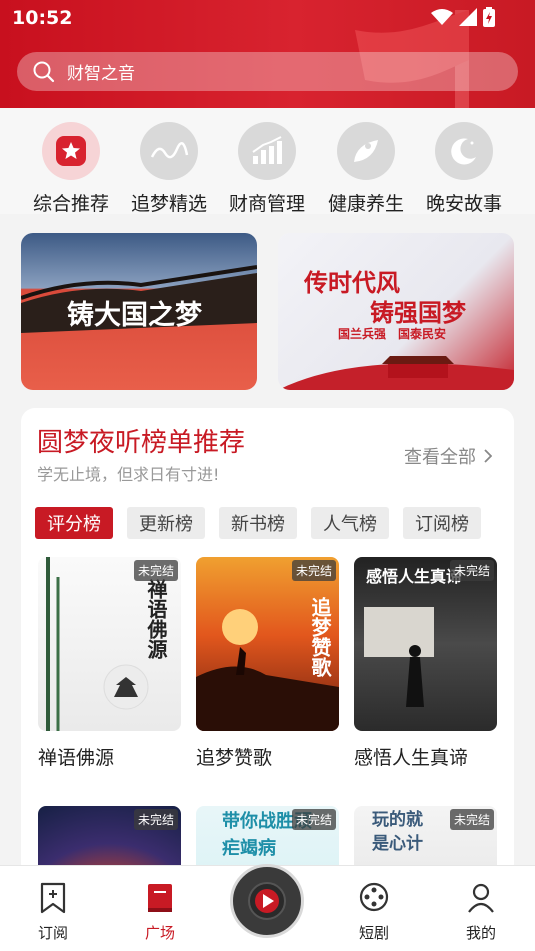 Image resolution: width=535 pixels, height=951 pixels. Describe the element at coordinates (42, 18) in the screenshot. I see `status-time: 10:52` at that location.